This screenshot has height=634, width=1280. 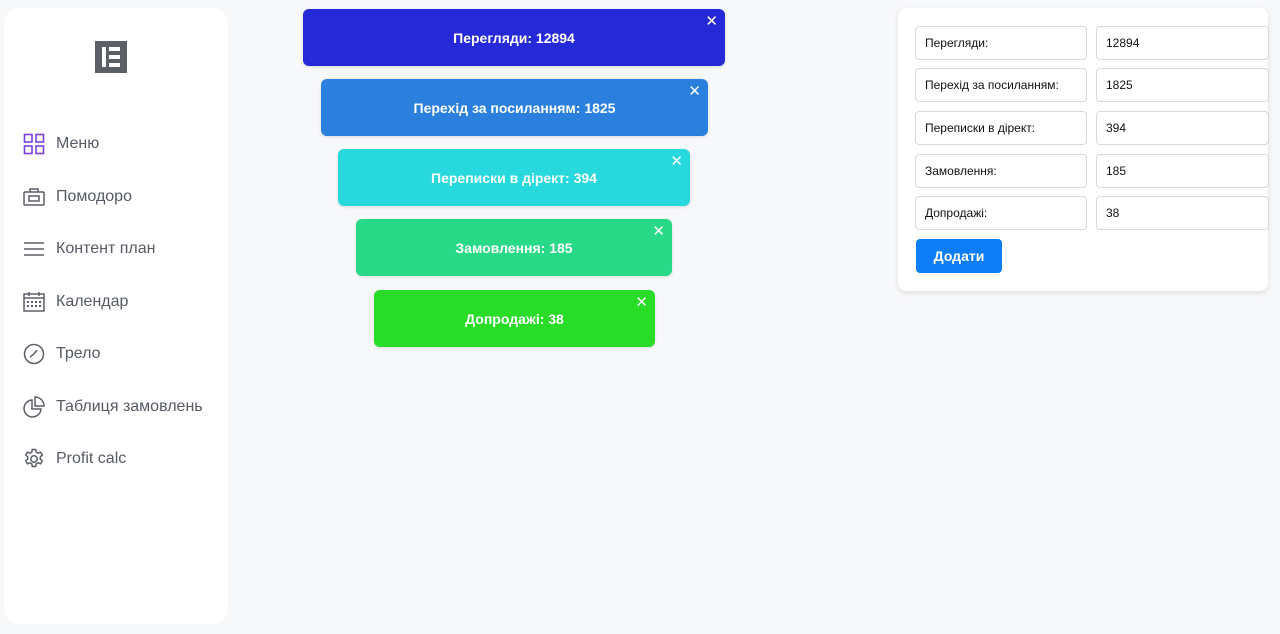 I want to click on field-label: Перегляди:, so click(x=1001, y=43).